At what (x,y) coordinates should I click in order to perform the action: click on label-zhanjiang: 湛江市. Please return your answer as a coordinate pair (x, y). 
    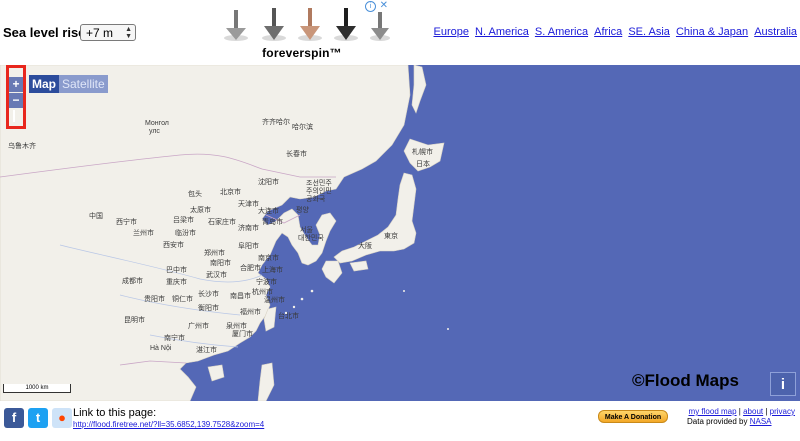
    Looking at the image, I should click on (206, 350).